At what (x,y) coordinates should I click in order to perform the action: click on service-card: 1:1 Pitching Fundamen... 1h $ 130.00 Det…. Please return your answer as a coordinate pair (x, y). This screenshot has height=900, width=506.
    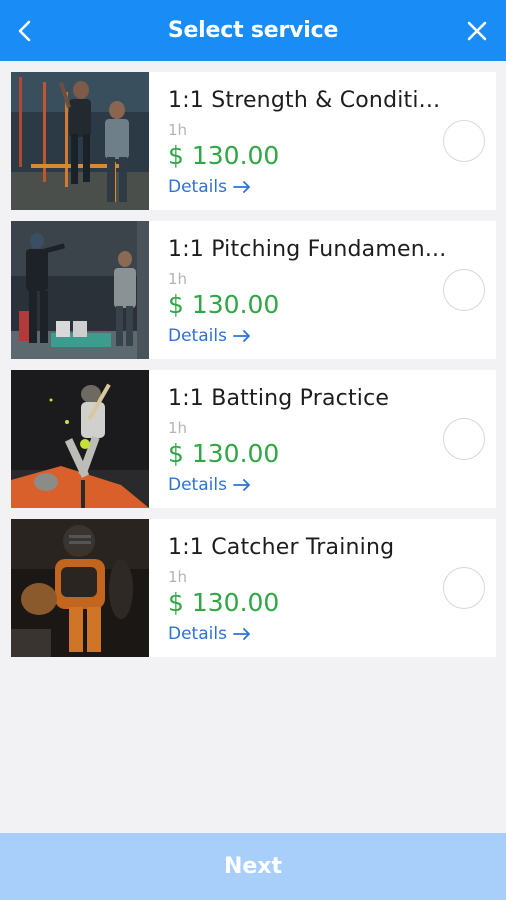
    Looking at the image, I should click on (253, 290).